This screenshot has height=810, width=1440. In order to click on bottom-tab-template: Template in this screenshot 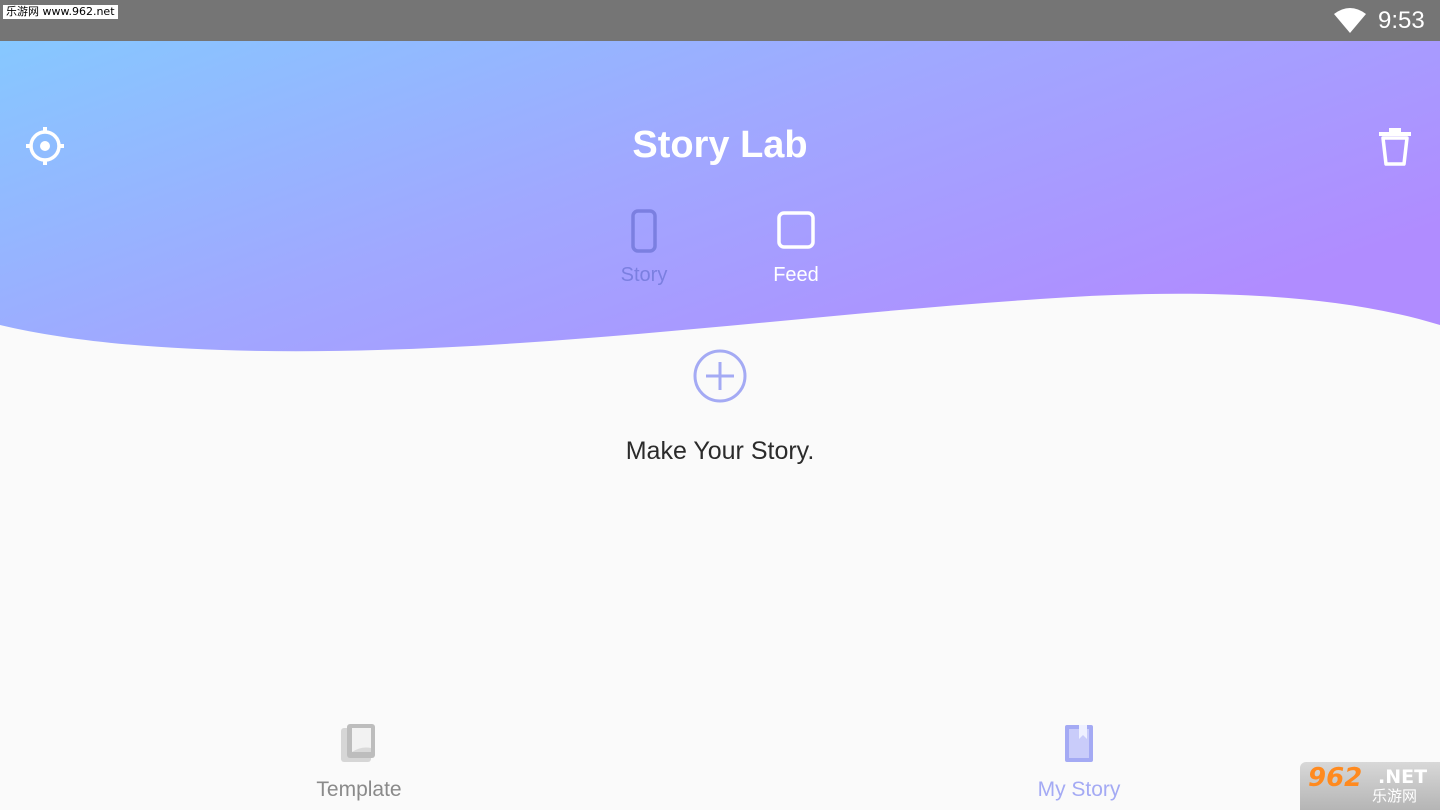, I will do `click(359, 762)`.